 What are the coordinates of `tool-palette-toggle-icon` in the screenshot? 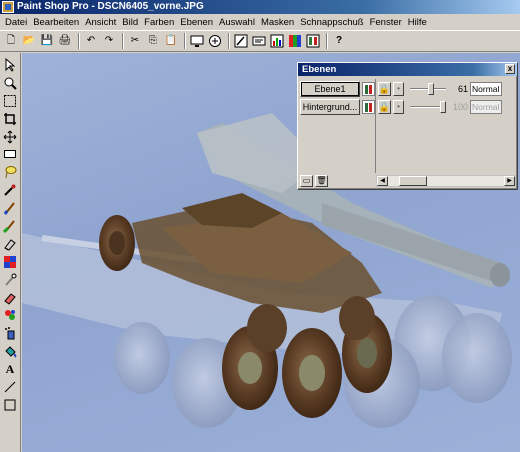 It's located at (241, 41).